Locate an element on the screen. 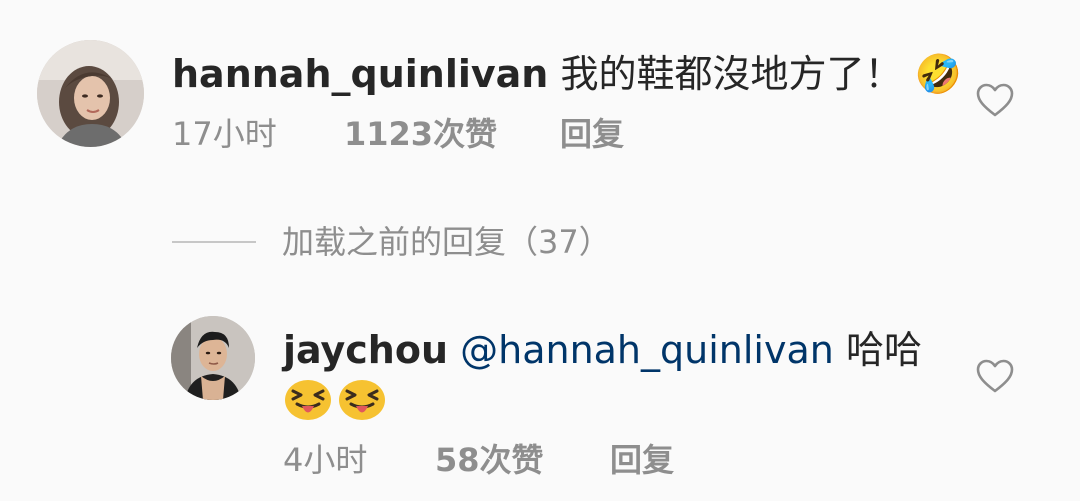  reply-text-line: jaychou @hannah_quinlivan 哈哈 is located at coordinates (623, 350).